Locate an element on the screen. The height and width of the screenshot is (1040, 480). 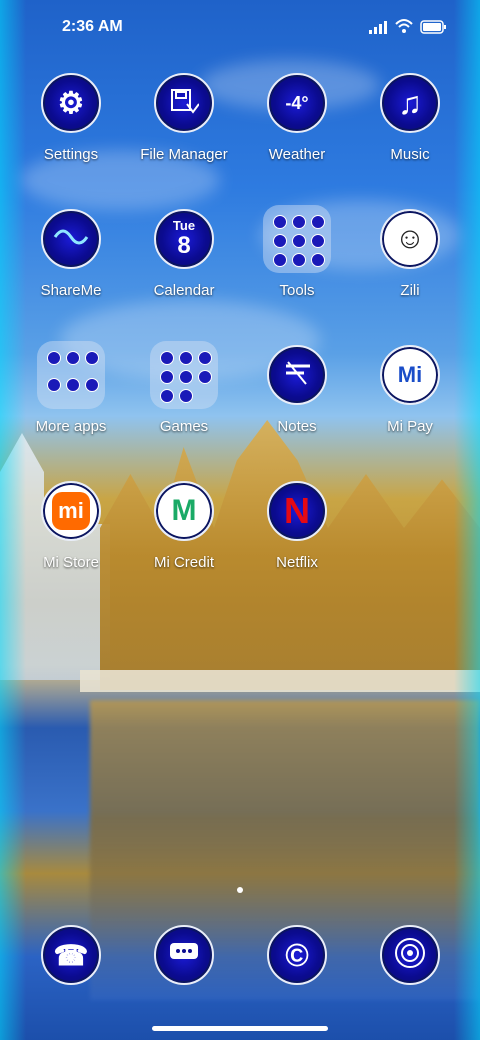
app-label-mi-store: Mi Store is located at coordinates (71, 562).